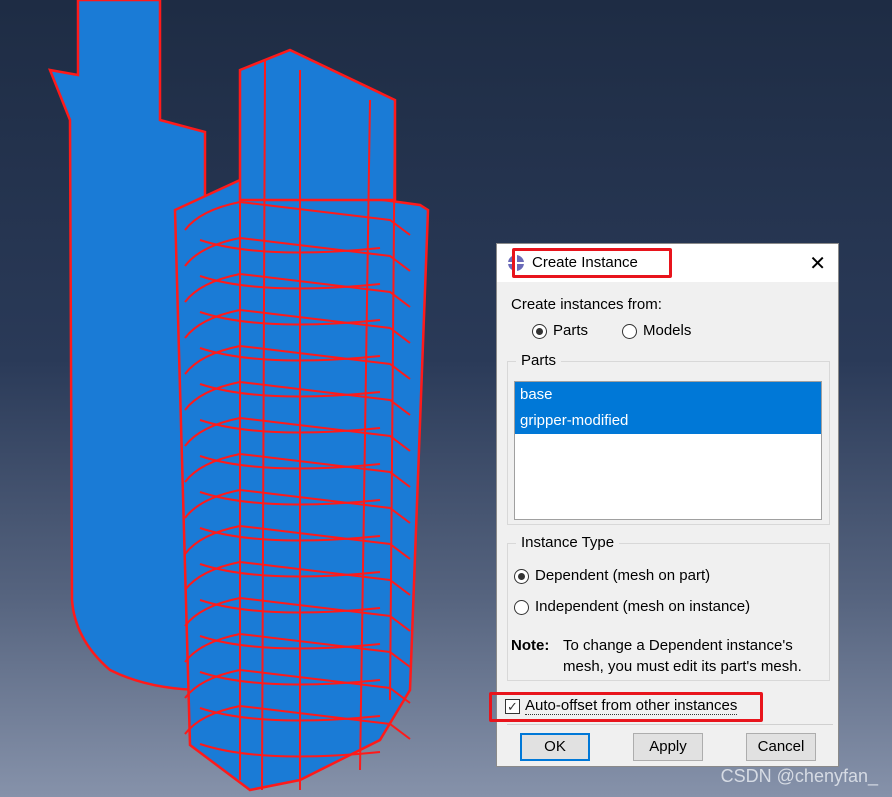 This screenshot has width=892, height=797. Describe the element at coordinates (586, 304) in the screenshot. I see `create-from-label: Create instances from:` at that location.